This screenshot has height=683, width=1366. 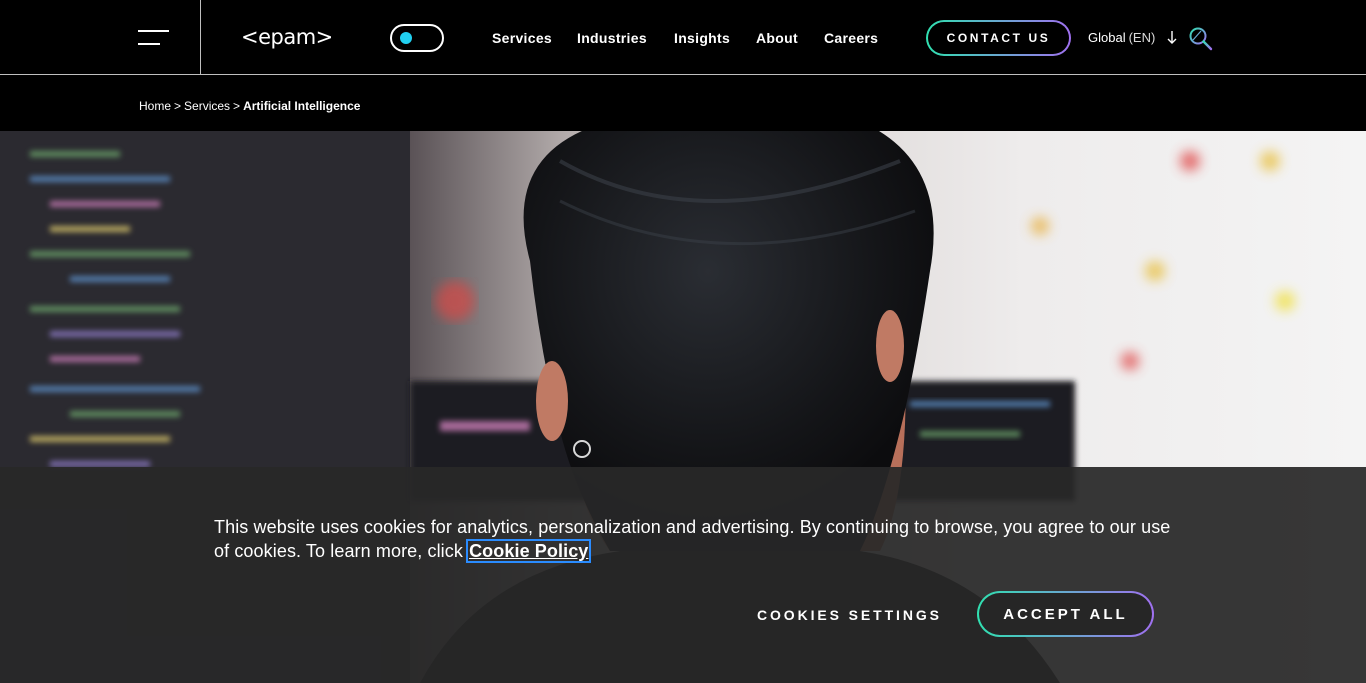 What do you see at coordinates (1172, 37) in the screenshot?
I see `arrow-down-icon` at bounding box center [1172, 37].